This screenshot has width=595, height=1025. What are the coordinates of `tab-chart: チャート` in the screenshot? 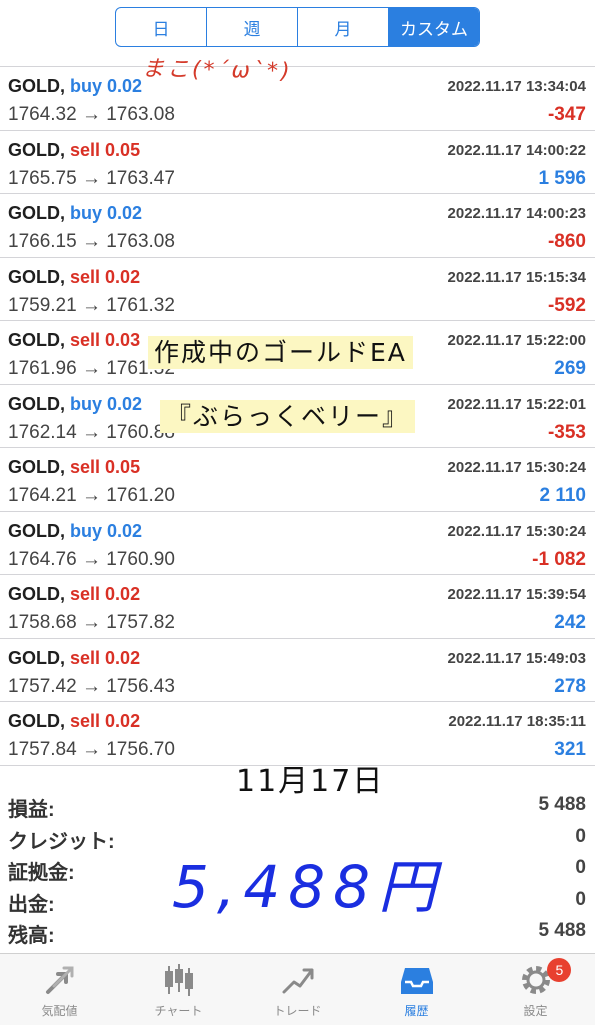 It's located at (178, 989).